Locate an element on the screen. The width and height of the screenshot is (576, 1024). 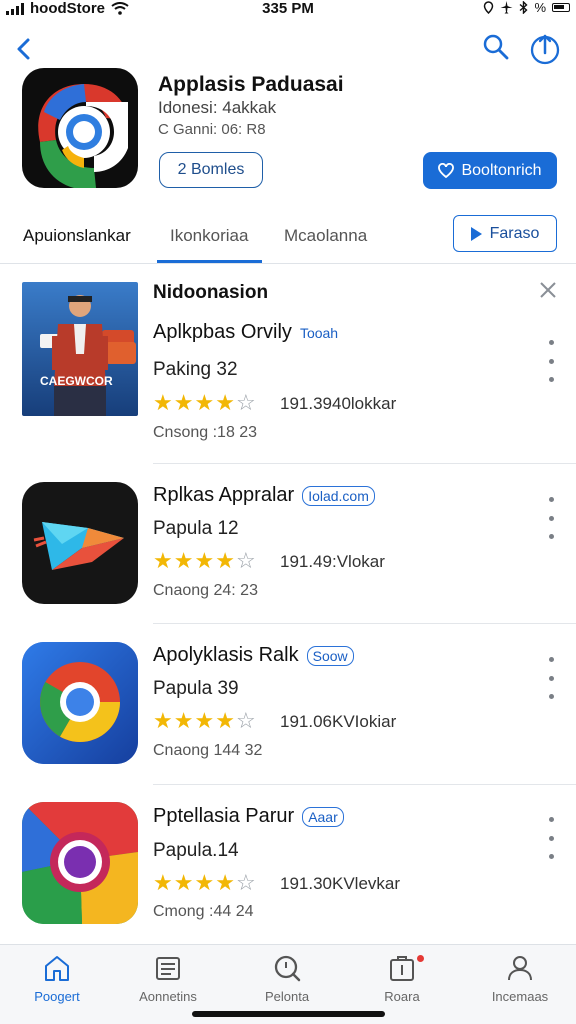
news-icon is located at coordinates (168, 968).